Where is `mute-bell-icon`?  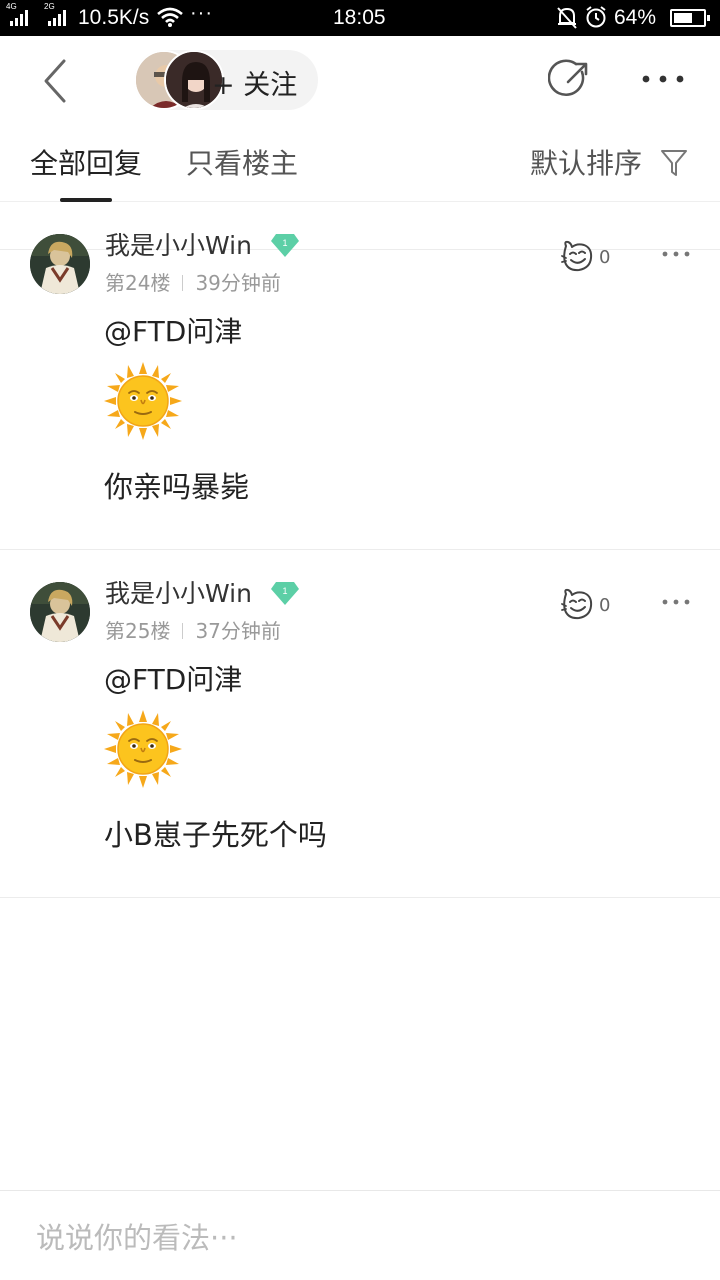 mute-bell-icon is located at coordinates (567, 18).